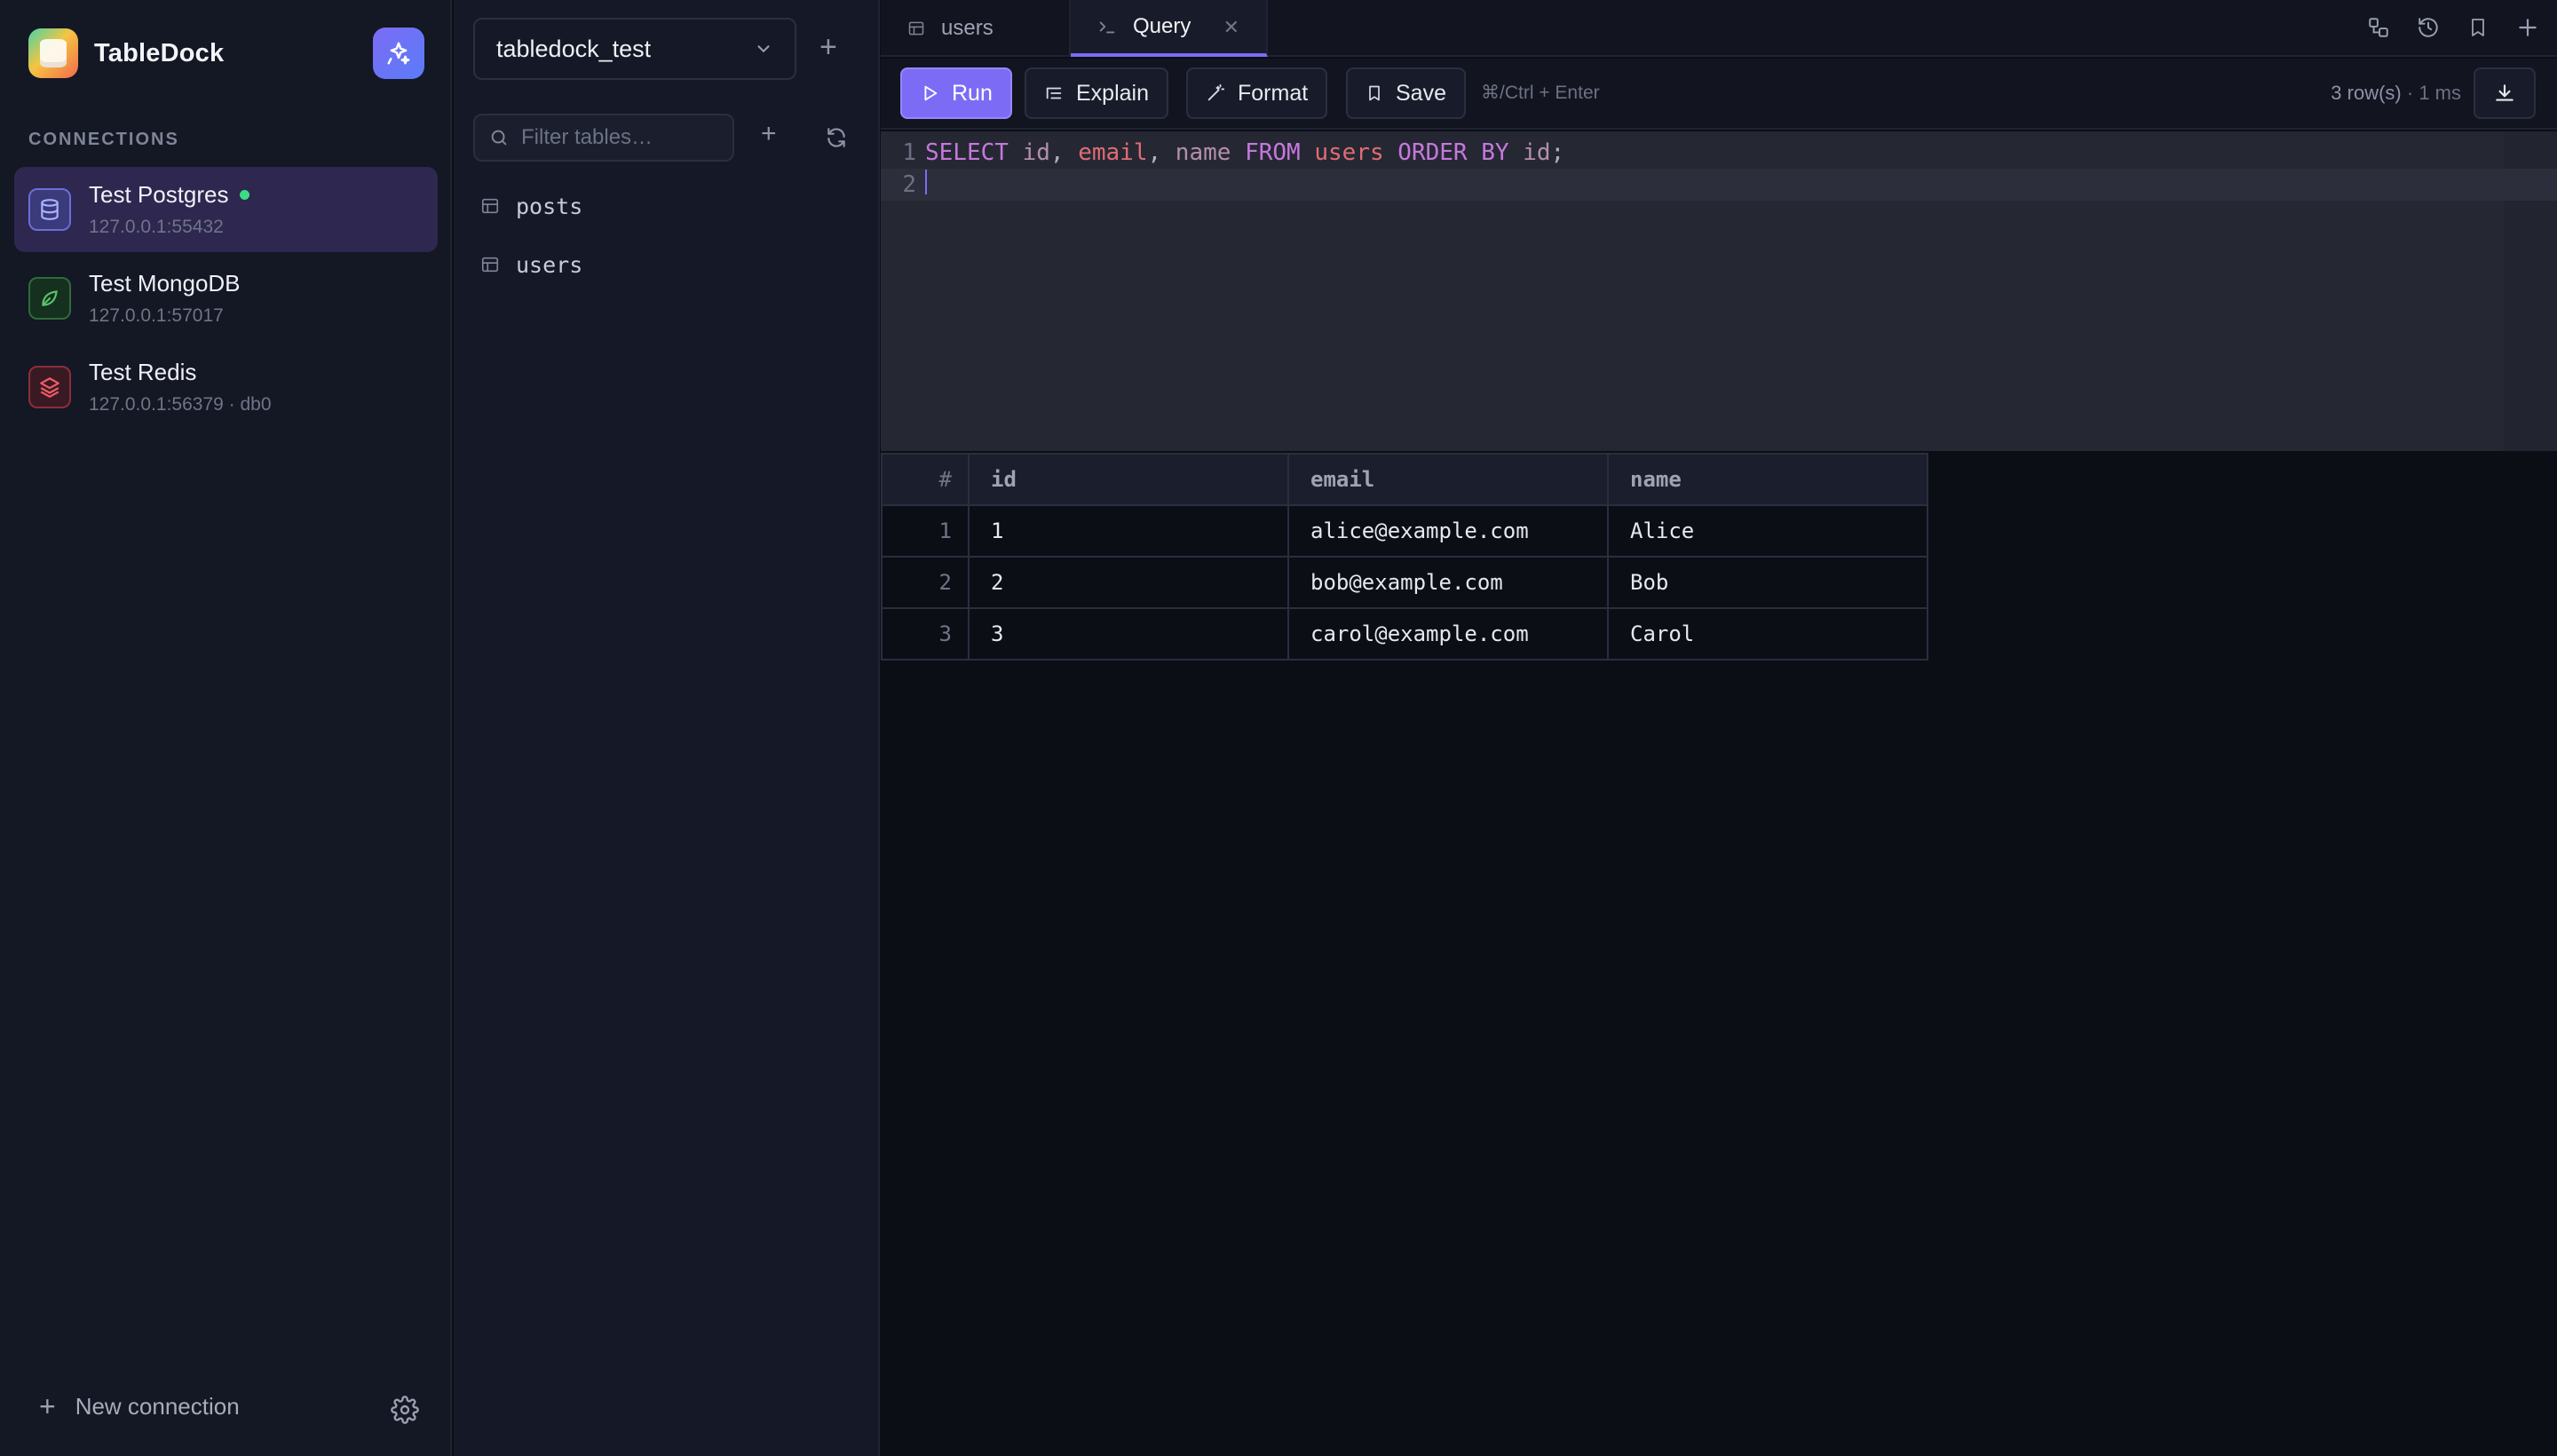 The image size is (2557, 1456). I want to click on line-number: 1, so click(909, 152).